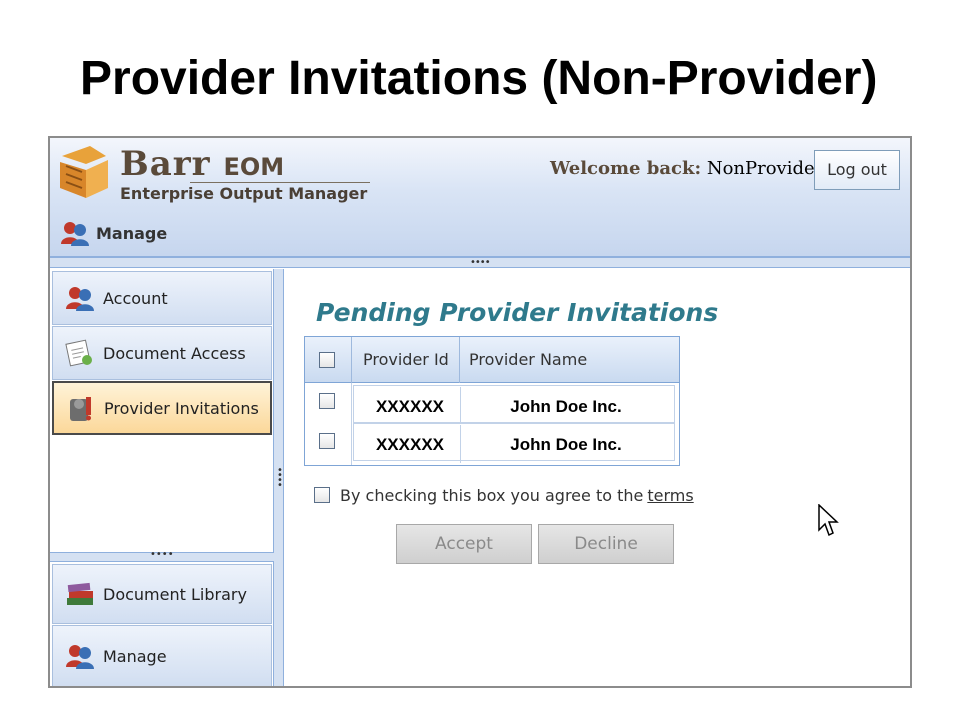 This screenshot has height=720, width=960. I want to click on sidebar-item-label: Document Library, so click(175, 594).